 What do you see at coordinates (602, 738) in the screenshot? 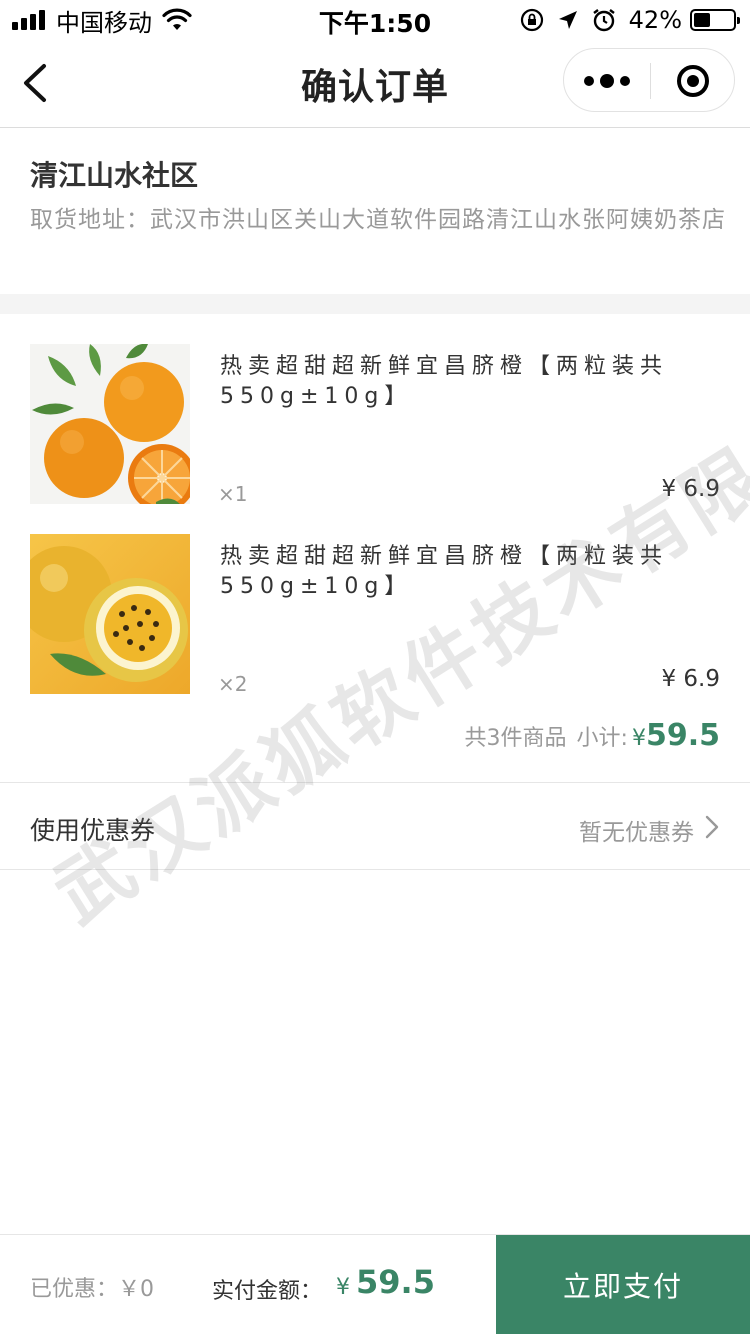
I see `subtotal-label: 小计:` at bounding box center [602, 738].